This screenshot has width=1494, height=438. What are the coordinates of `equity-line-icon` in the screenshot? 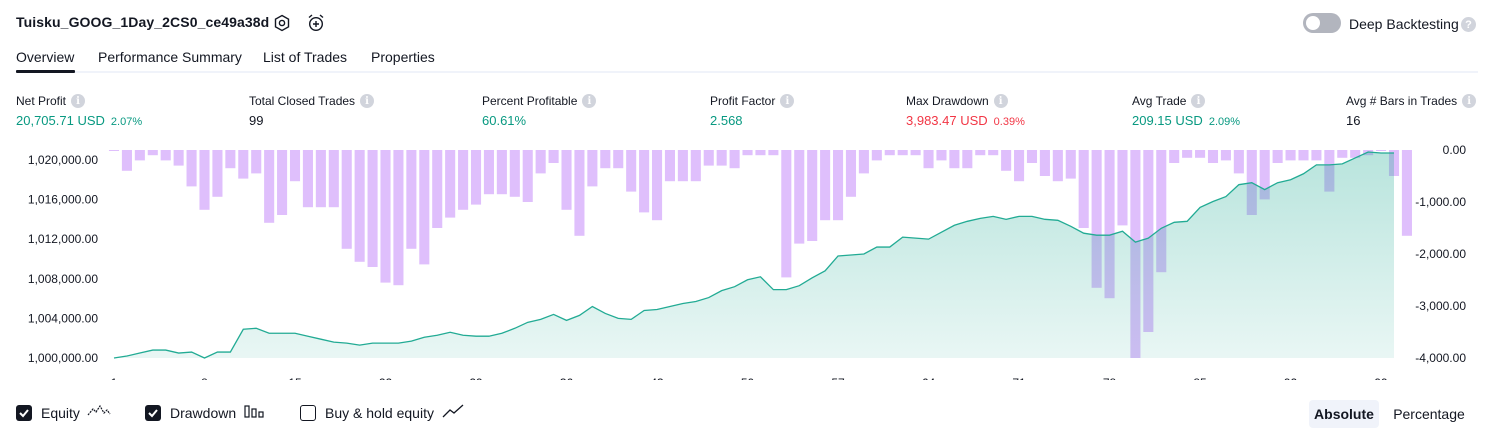 It's located at (99, 412).